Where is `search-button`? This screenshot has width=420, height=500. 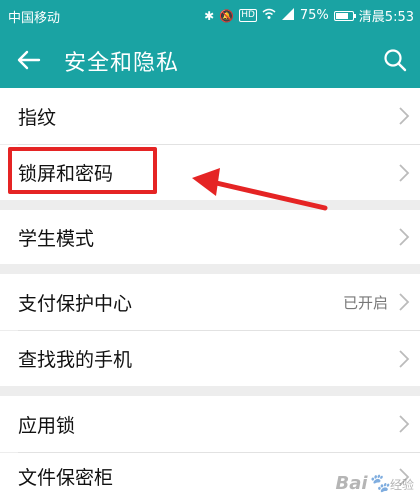 search-button is located at coordinates (395, 60).